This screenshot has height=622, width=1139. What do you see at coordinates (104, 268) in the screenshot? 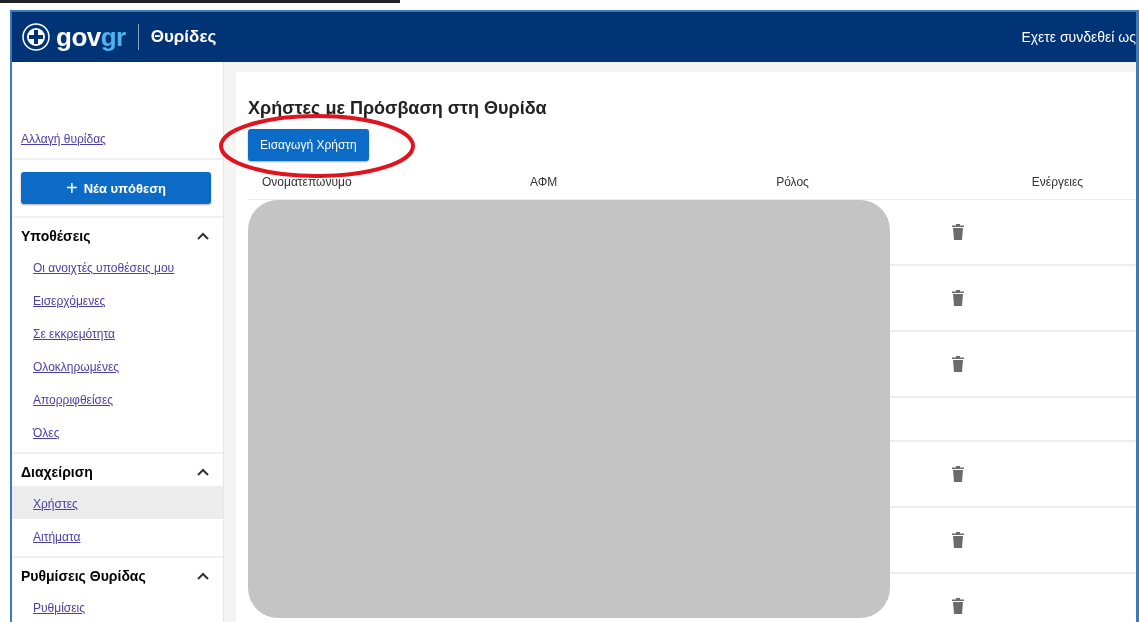
I see `nav-link: Οι ανοιχτές υποθέσεις μου` at bounding box center [104, 268].